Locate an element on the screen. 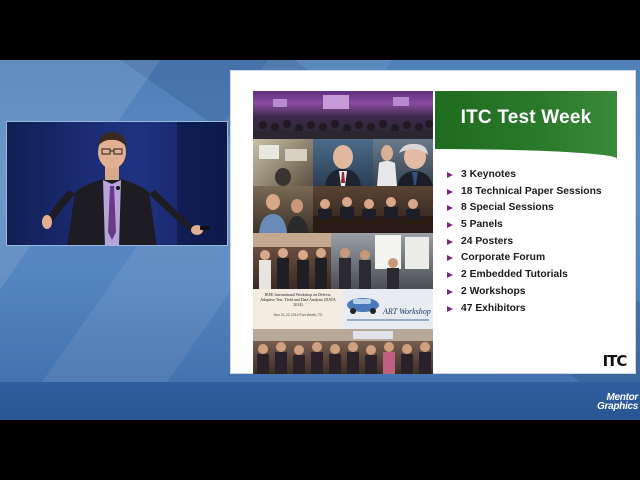 The image size is (640, 480). bullet-text: 2 Embedded Tutorials is located at coordinates (514, 275).